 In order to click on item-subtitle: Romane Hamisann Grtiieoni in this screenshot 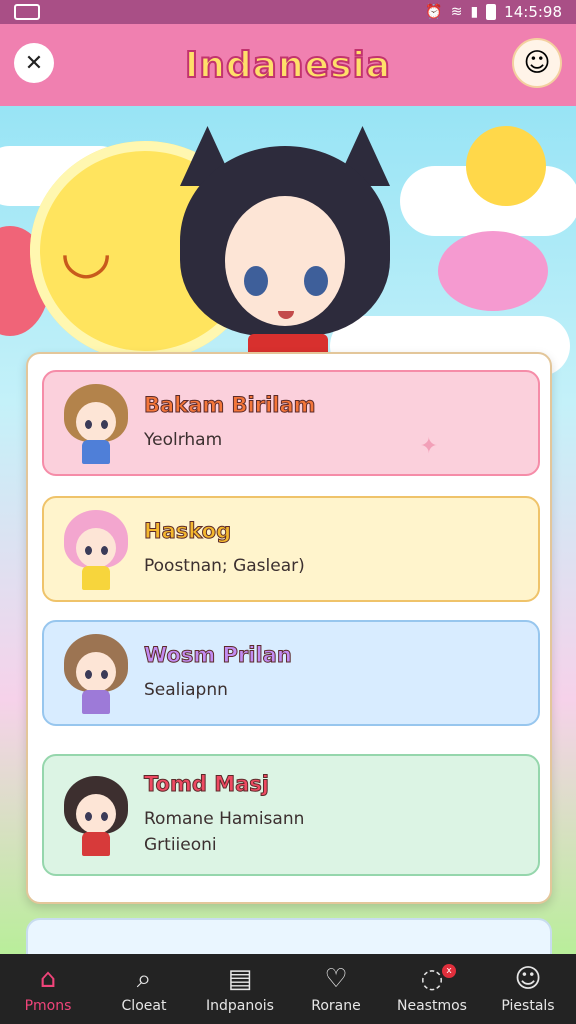, I will do `click(224, 832)`.